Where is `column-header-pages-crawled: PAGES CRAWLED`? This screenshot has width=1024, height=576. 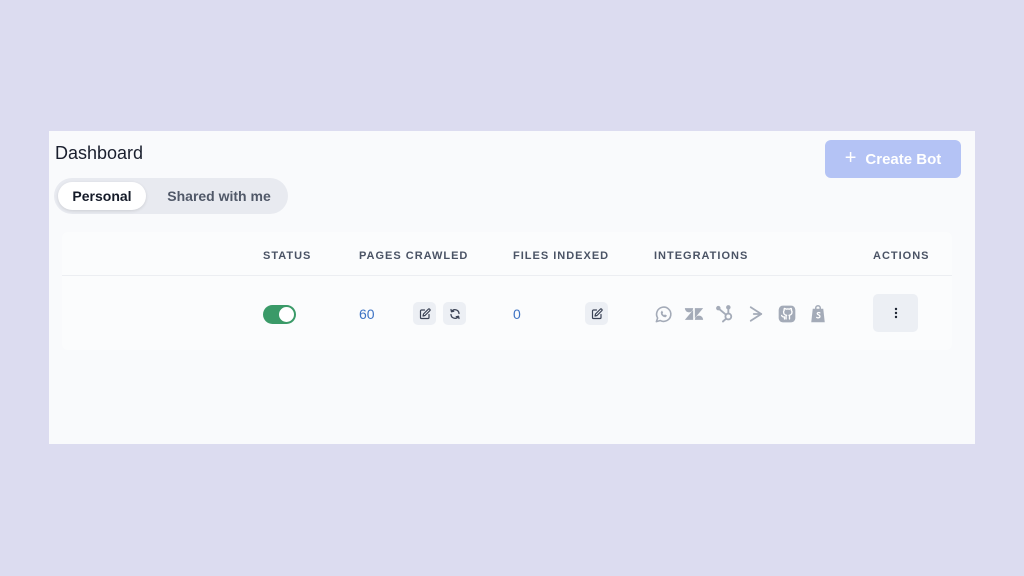
column-header-pages-crawled: PAGES CRAWLED is located at coordinates (414, 256).